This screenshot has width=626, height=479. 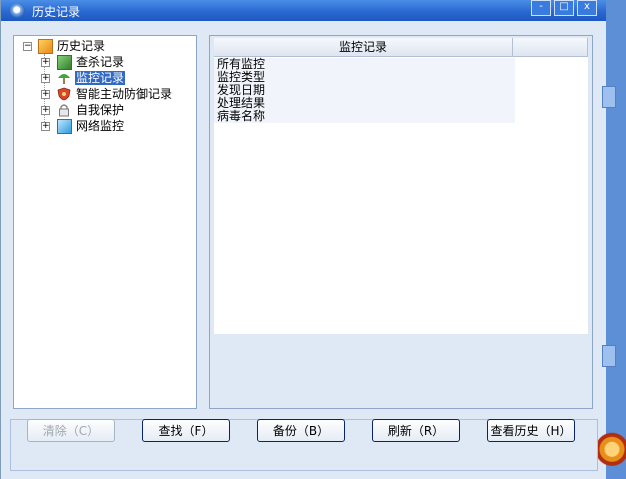 I want to click on backup-button: 备份（B）, so click(x=301, y=430).